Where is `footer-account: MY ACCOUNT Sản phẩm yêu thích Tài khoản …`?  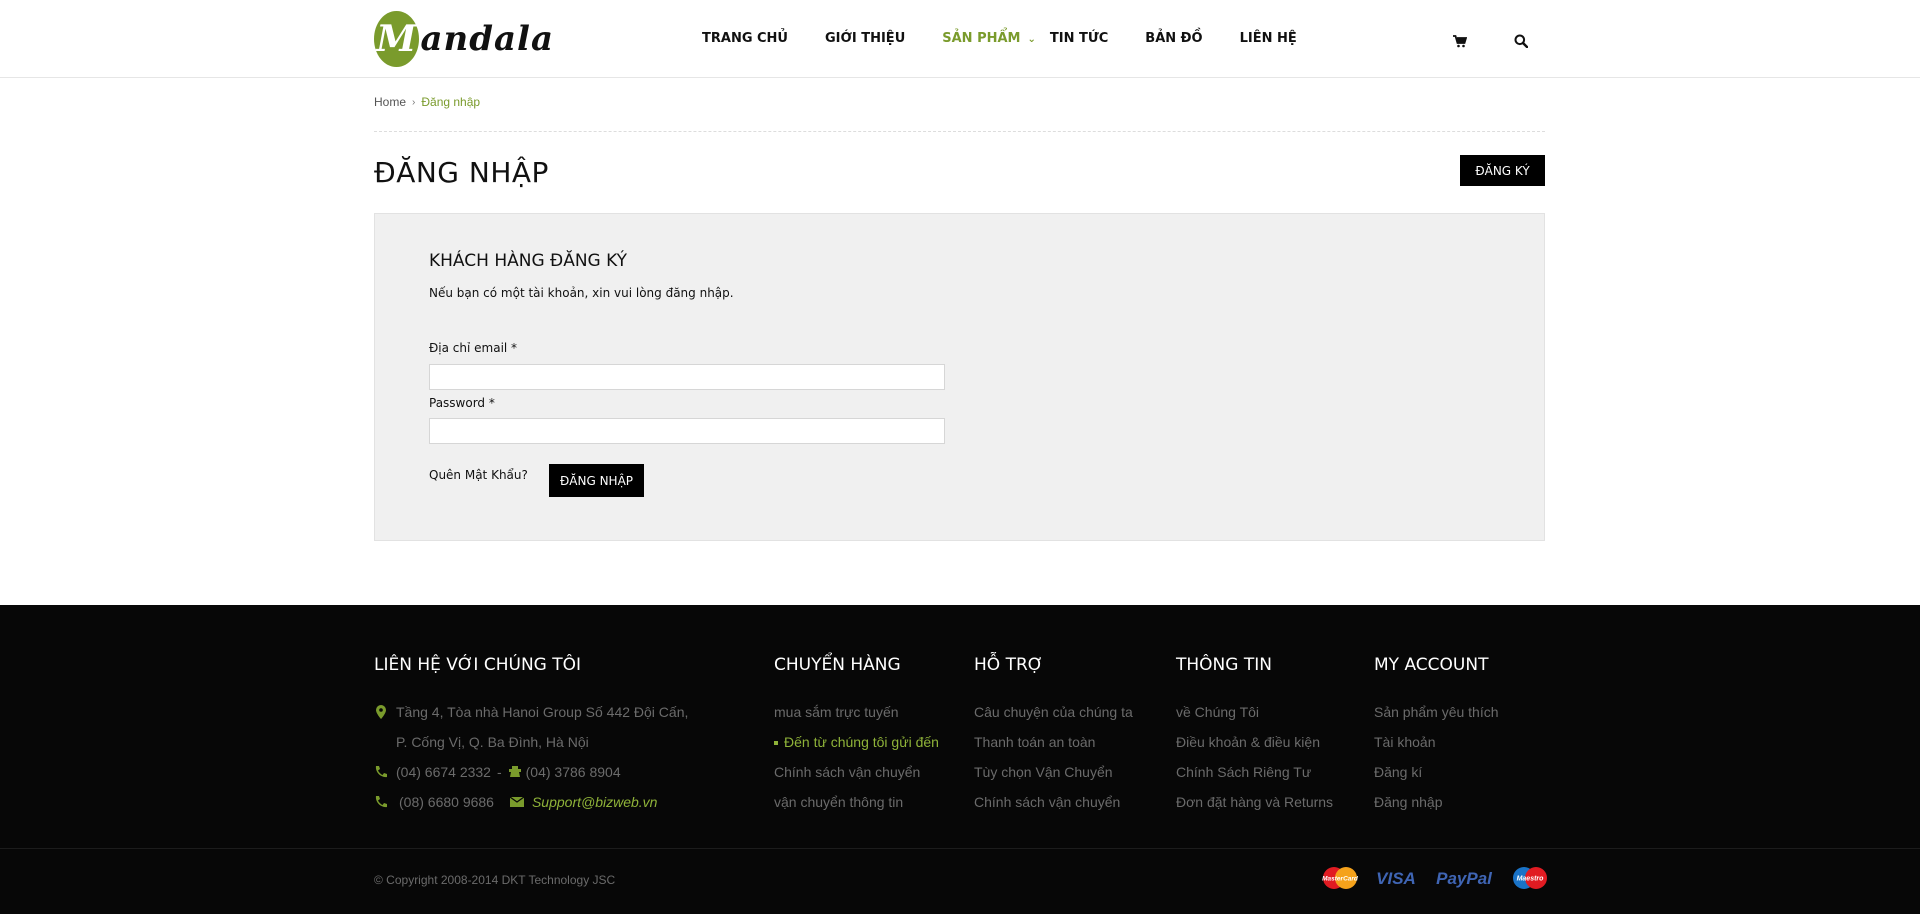
footer-account: MY ACCOUNT Sản phẩm yêu thích Tài khoản … is located at coordinates (1436, 736).